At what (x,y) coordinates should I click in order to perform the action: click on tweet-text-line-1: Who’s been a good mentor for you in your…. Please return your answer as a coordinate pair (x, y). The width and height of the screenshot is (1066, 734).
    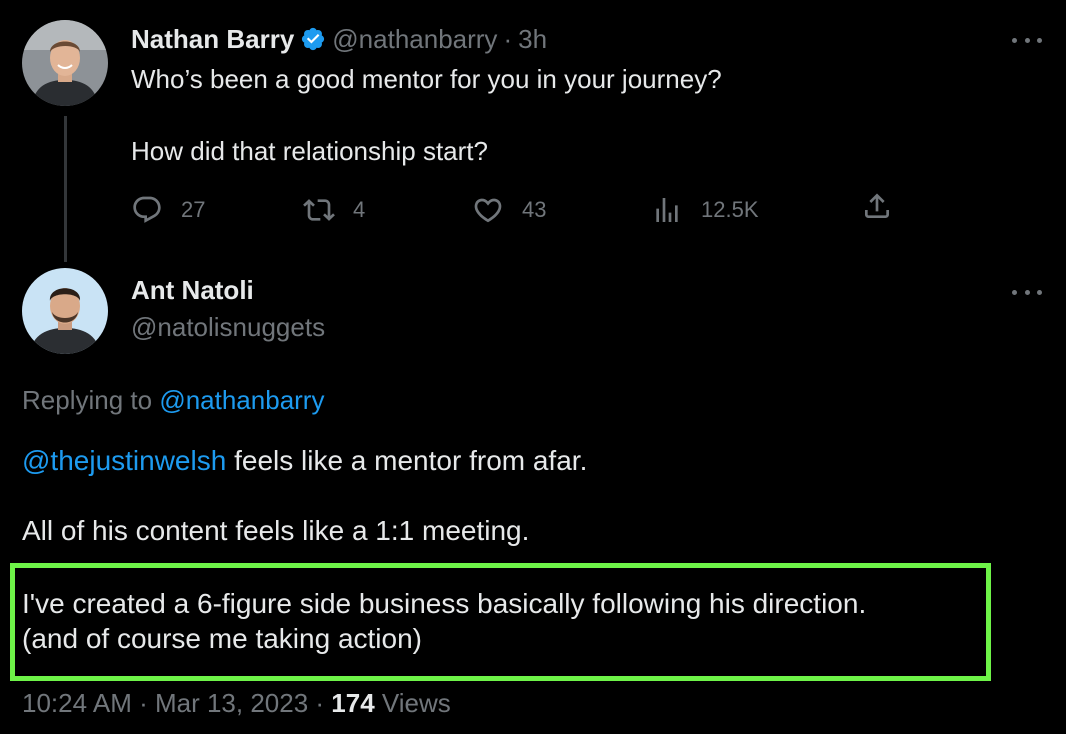
    Looking at the image, I should click on (426, 79).